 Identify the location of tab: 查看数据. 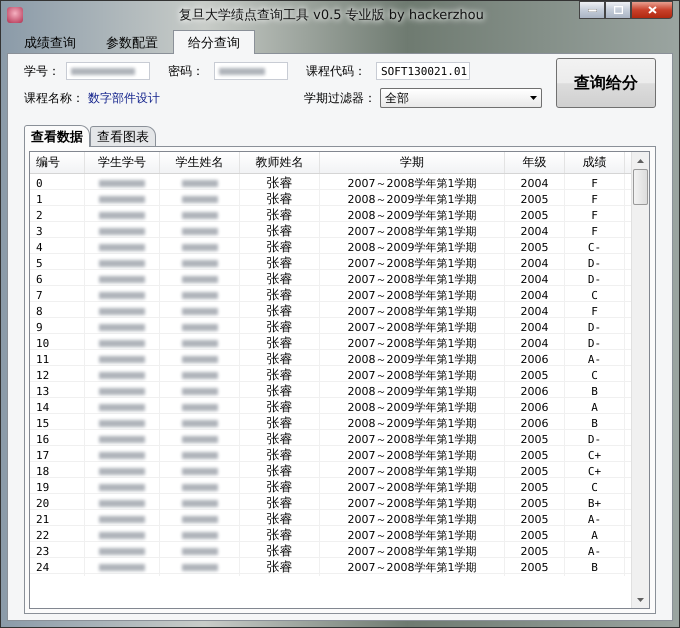
(57, 136).